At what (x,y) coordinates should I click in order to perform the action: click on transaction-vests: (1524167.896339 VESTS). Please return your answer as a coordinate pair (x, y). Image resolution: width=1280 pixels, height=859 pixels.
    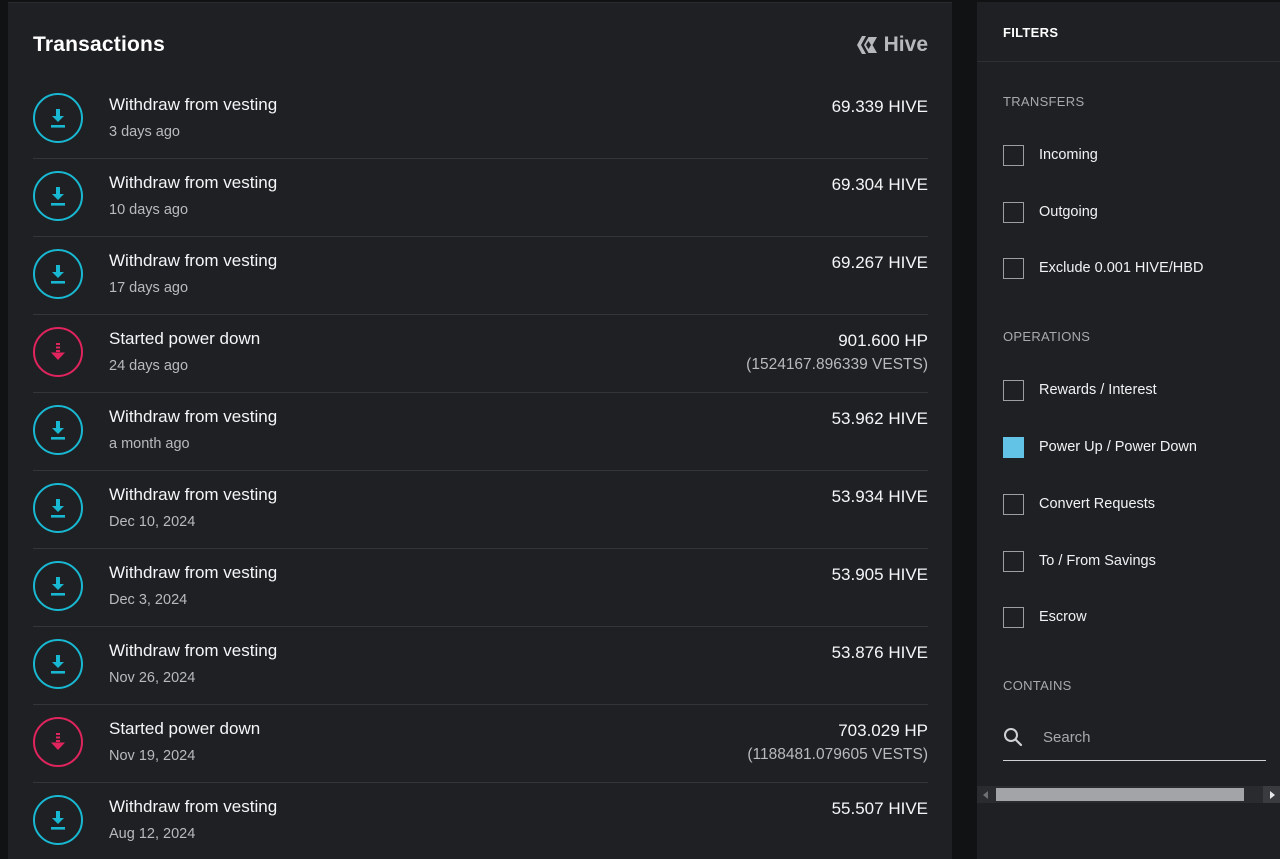
    Looking at the image, I should click on (837, 364).